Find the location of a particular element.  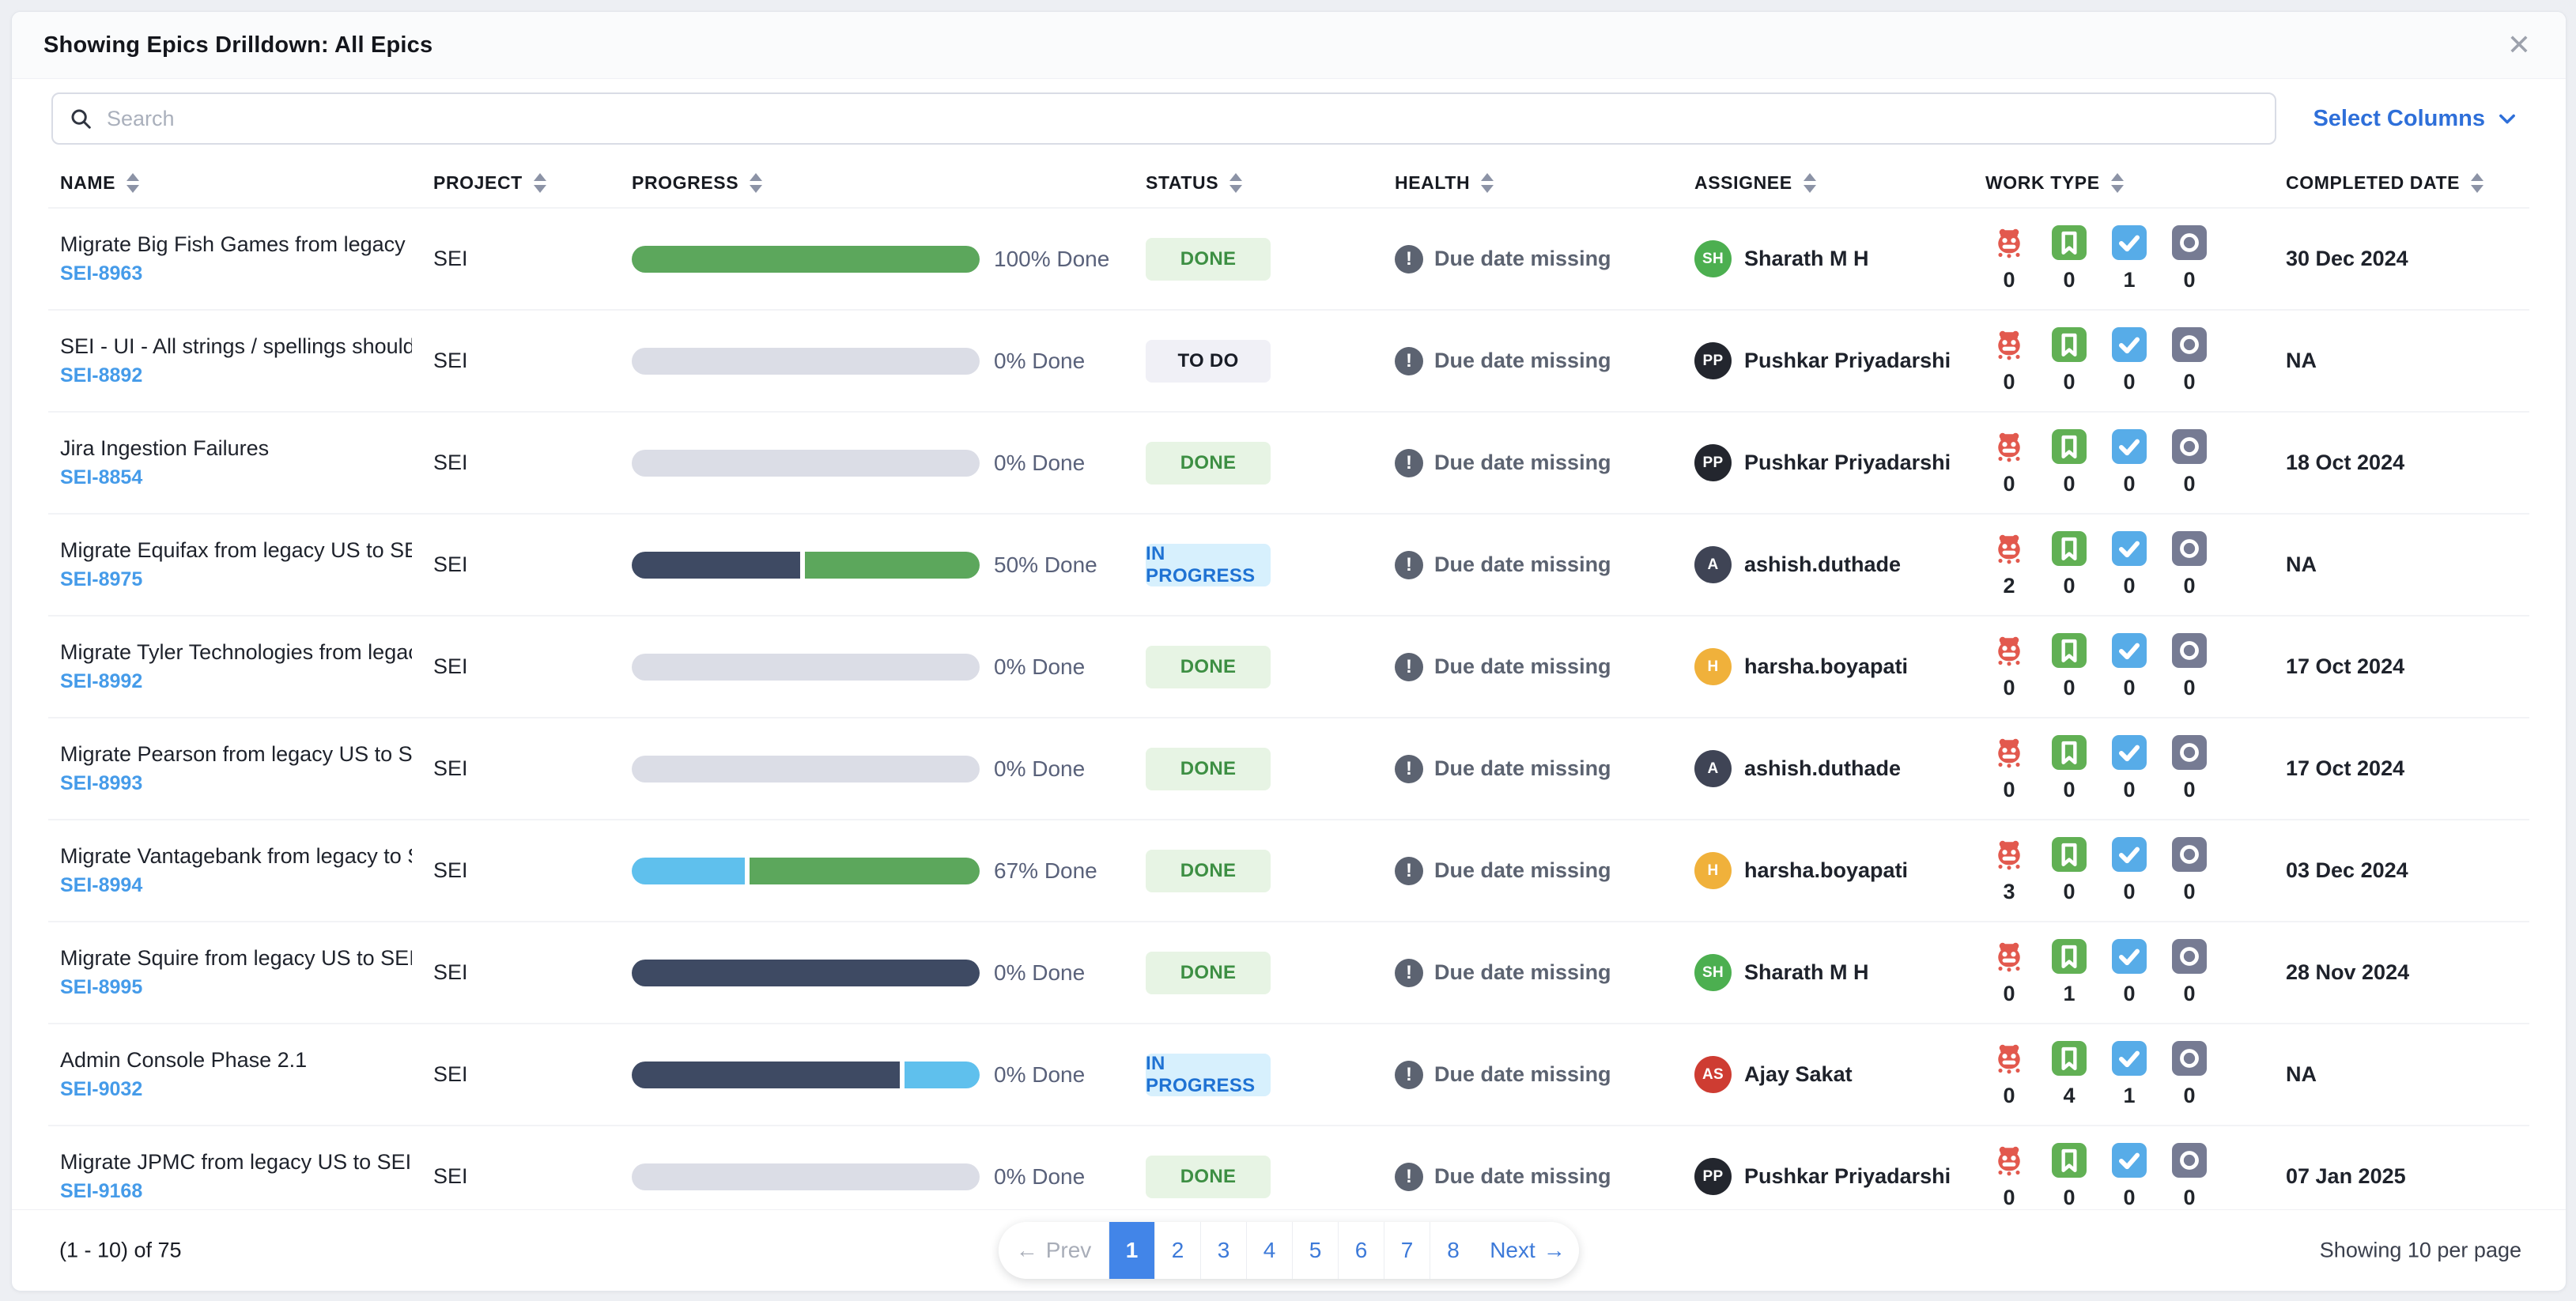

column-header-assignee: ASSIGNEE is located at coordinates (1828, 183).